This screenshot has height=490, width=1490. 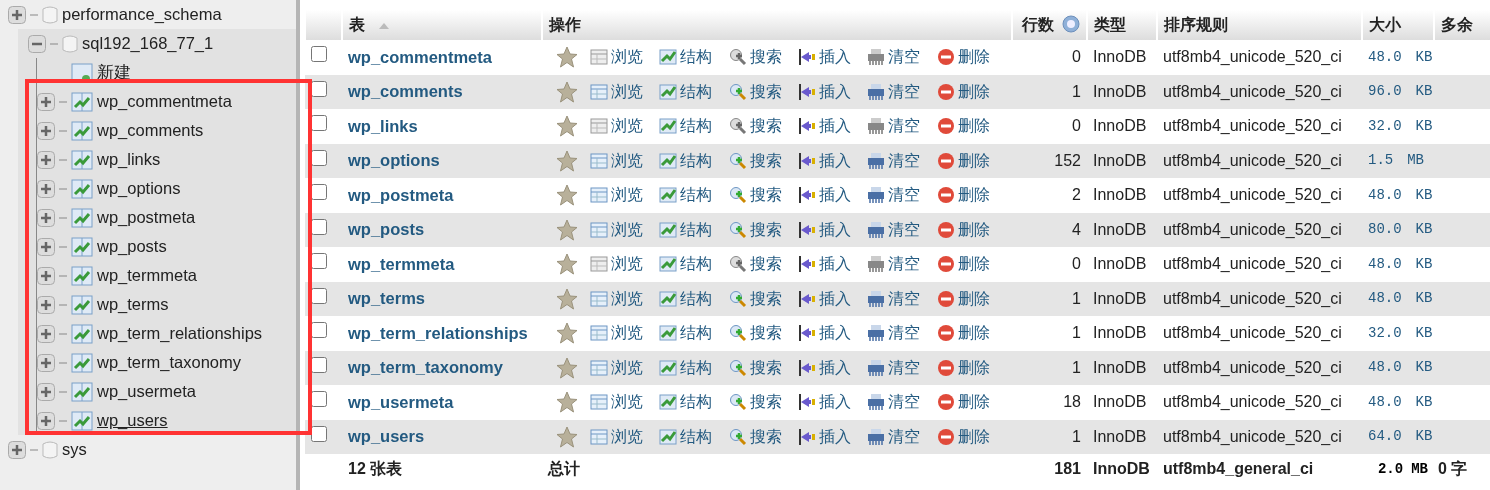 What do you see at coordinates (132, 420) in the screenshot?
I see `table-name: wp_users` at bounding box center [132, 420].